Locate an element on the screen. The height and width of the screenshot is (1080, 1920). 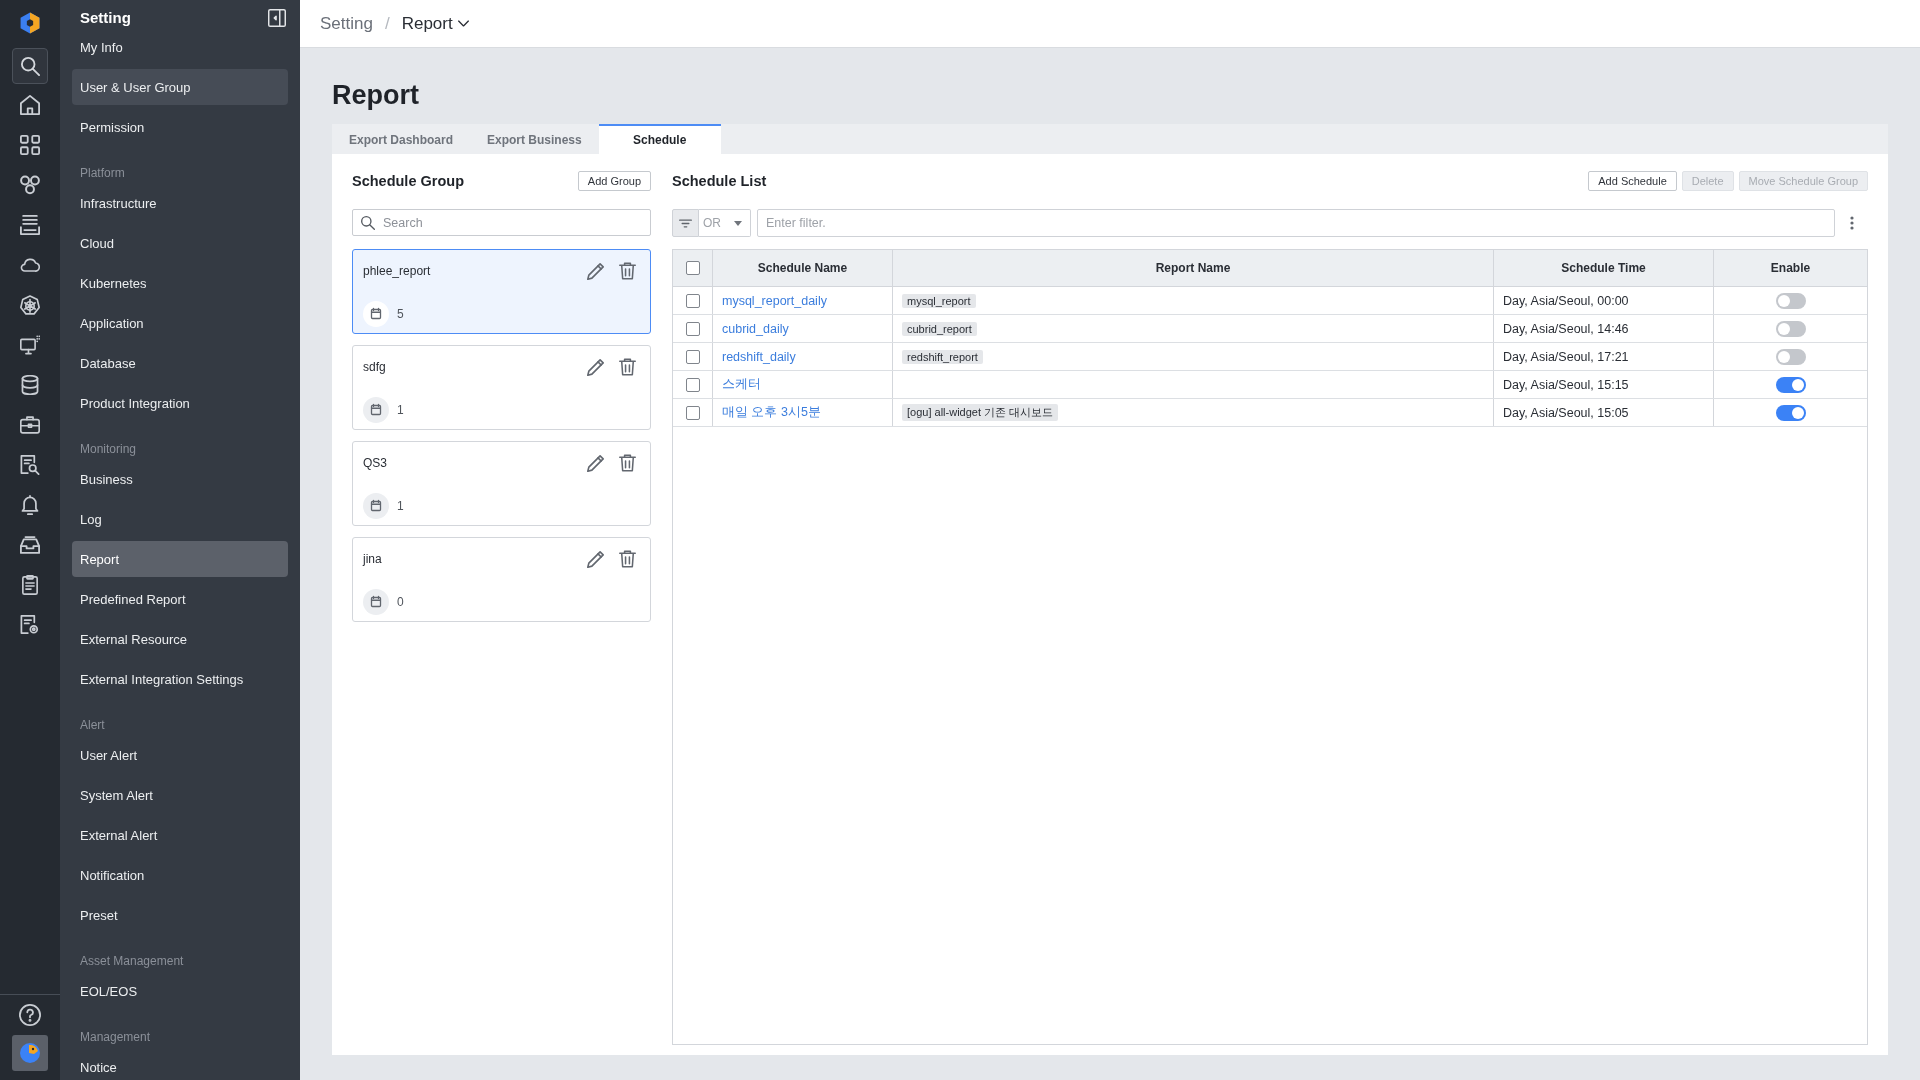
search-icon is located at coordinates (30, 66).